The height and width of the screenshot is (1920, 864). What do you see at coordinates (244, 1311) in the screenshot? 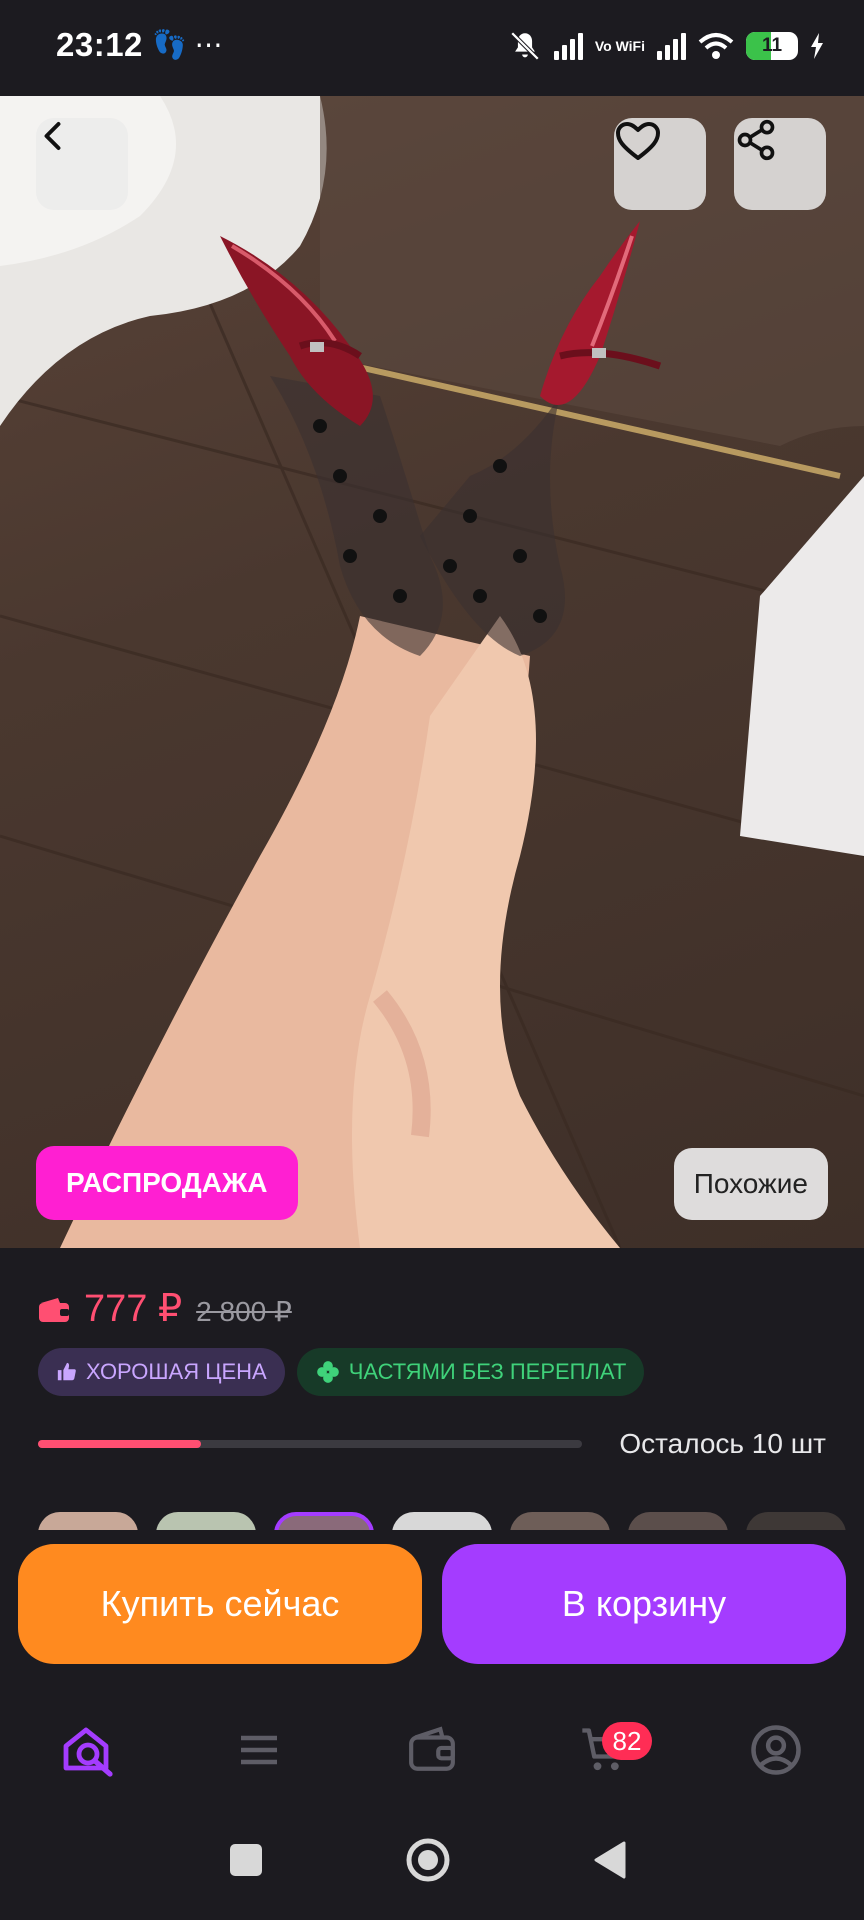
I see `old-price: 2 800 ₽` at bounding box center [244, 1311].